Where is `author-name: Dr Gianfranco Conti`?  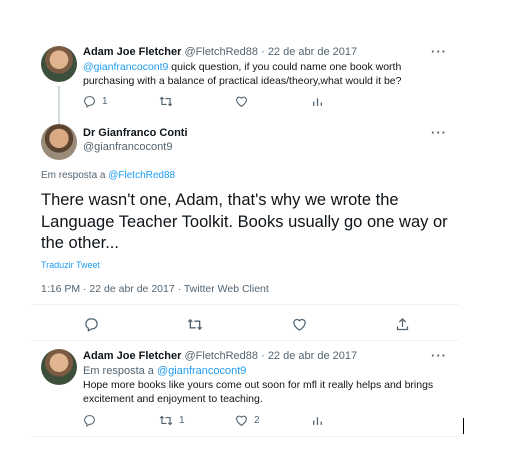 author-name: Dr Gianfranco Conti is located at coordinates (135, 133).